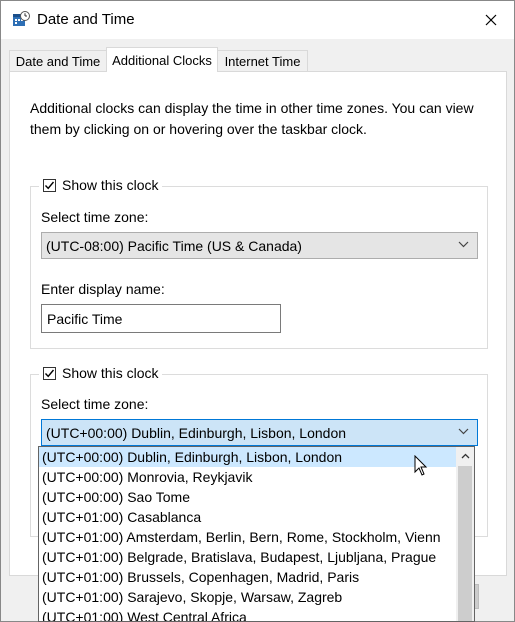  What do you see at coordinates (248, 517) in the screenshot?
I see `timezone-option: (UTC+01:00) Casablanca` at bounding box center [248, 517].